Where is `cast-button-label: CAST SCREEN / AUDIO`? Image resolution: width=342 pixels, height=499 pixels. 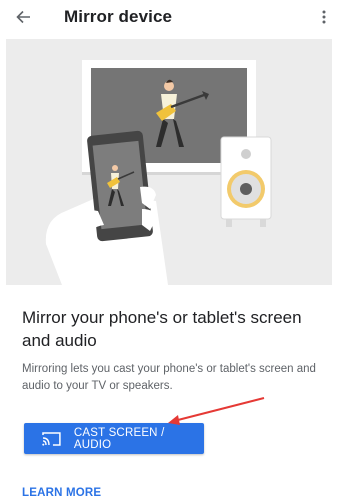
cast-button-label: CAST SCREEN / AUDIO is located at coordinates (119, 438).